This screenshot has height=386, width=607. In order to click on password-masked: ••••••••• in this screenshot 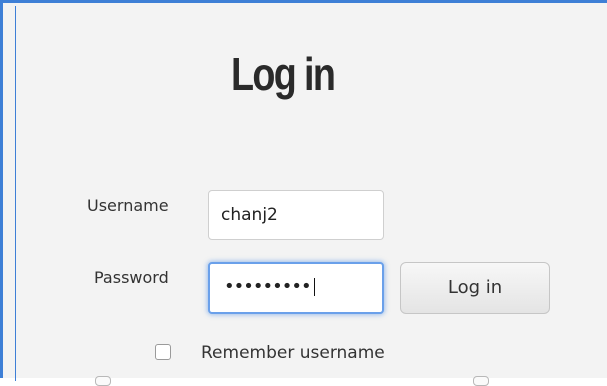, I will do `click(268, 286)`.